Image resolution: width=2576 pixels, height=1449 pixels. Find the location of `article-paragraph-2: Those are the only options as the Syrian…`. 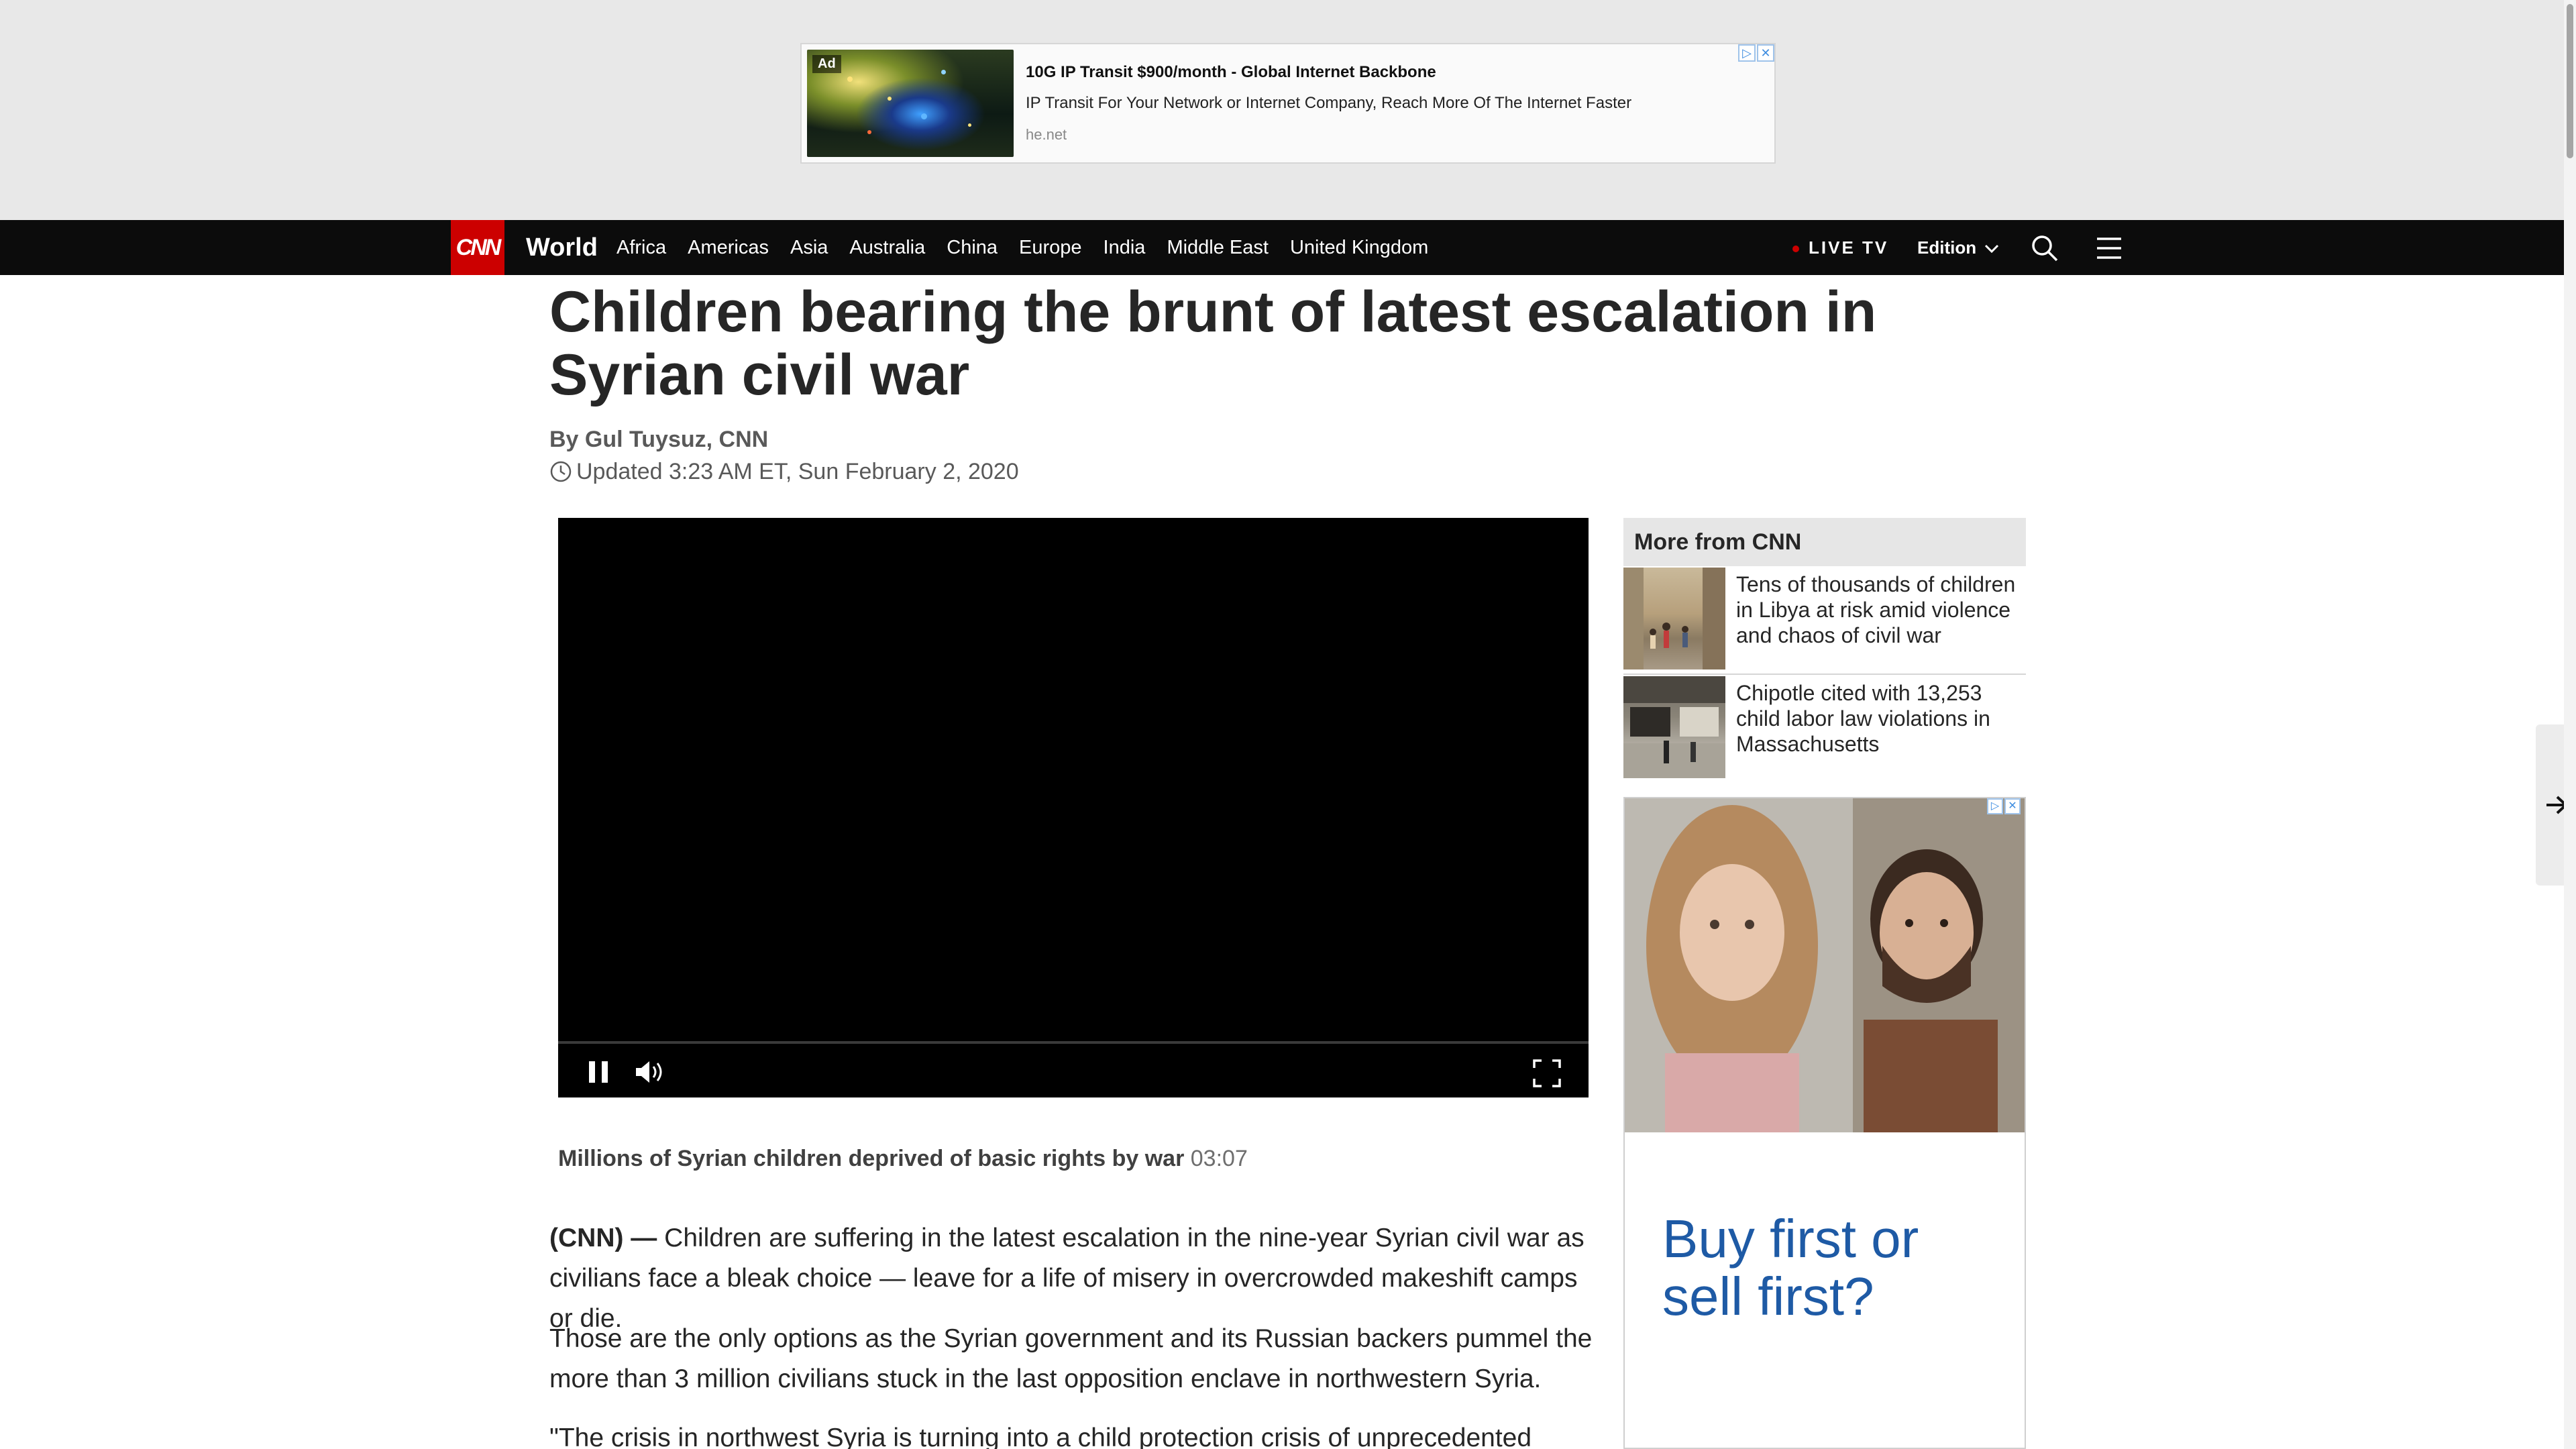

article-paragraph-2: Those are the only options as the Syrian… is located at coordinates (1071, 1358).